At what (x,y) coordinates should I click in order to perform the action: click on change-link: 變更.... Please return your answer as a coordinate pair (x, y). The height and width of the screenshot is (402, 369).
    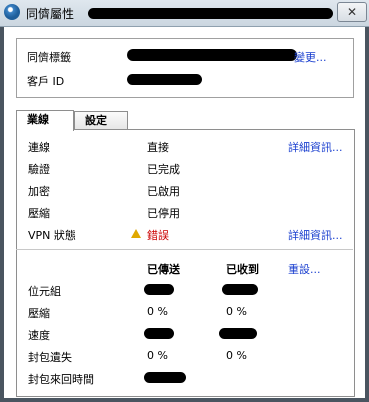
    Looking at the image, I should click on (310, 57).